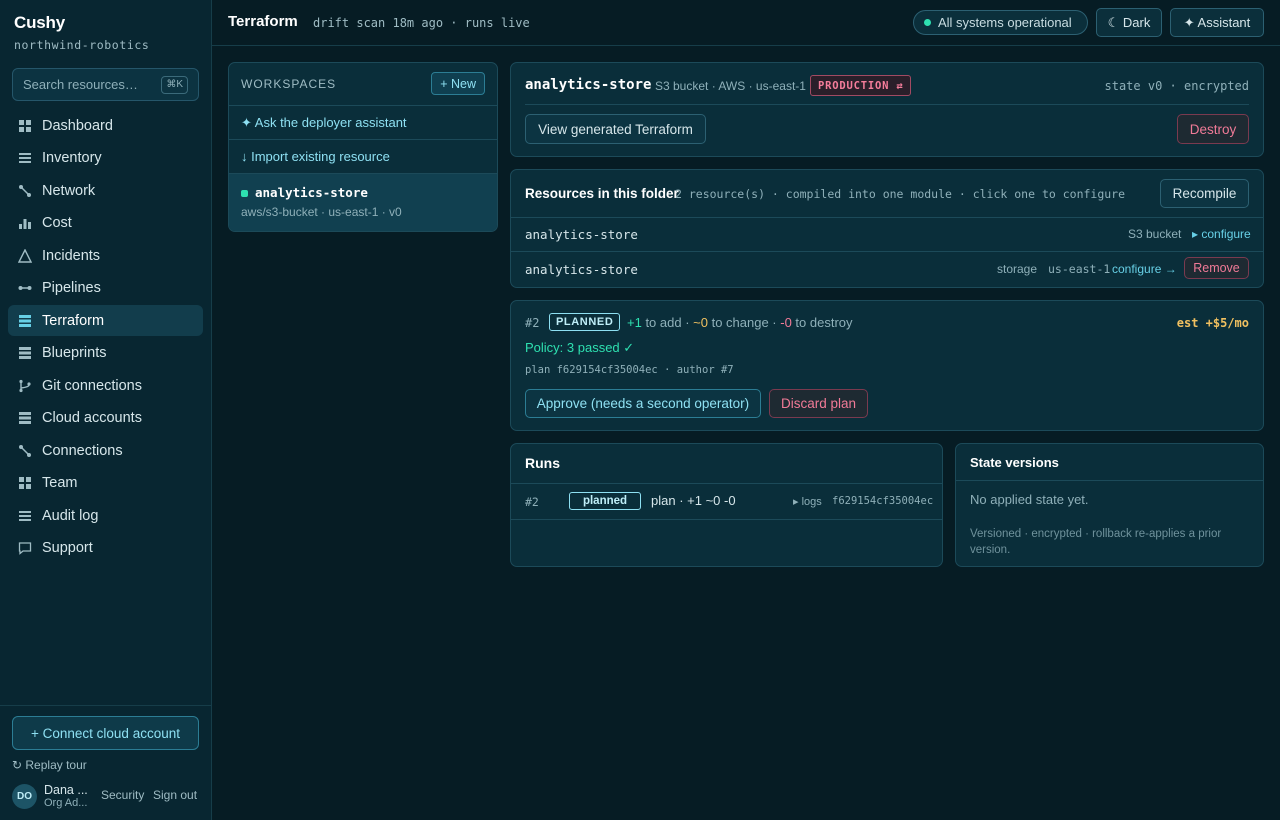 The image size is (1280, 820). I want to click on resource-row-type: storage, so click(1017, 269).